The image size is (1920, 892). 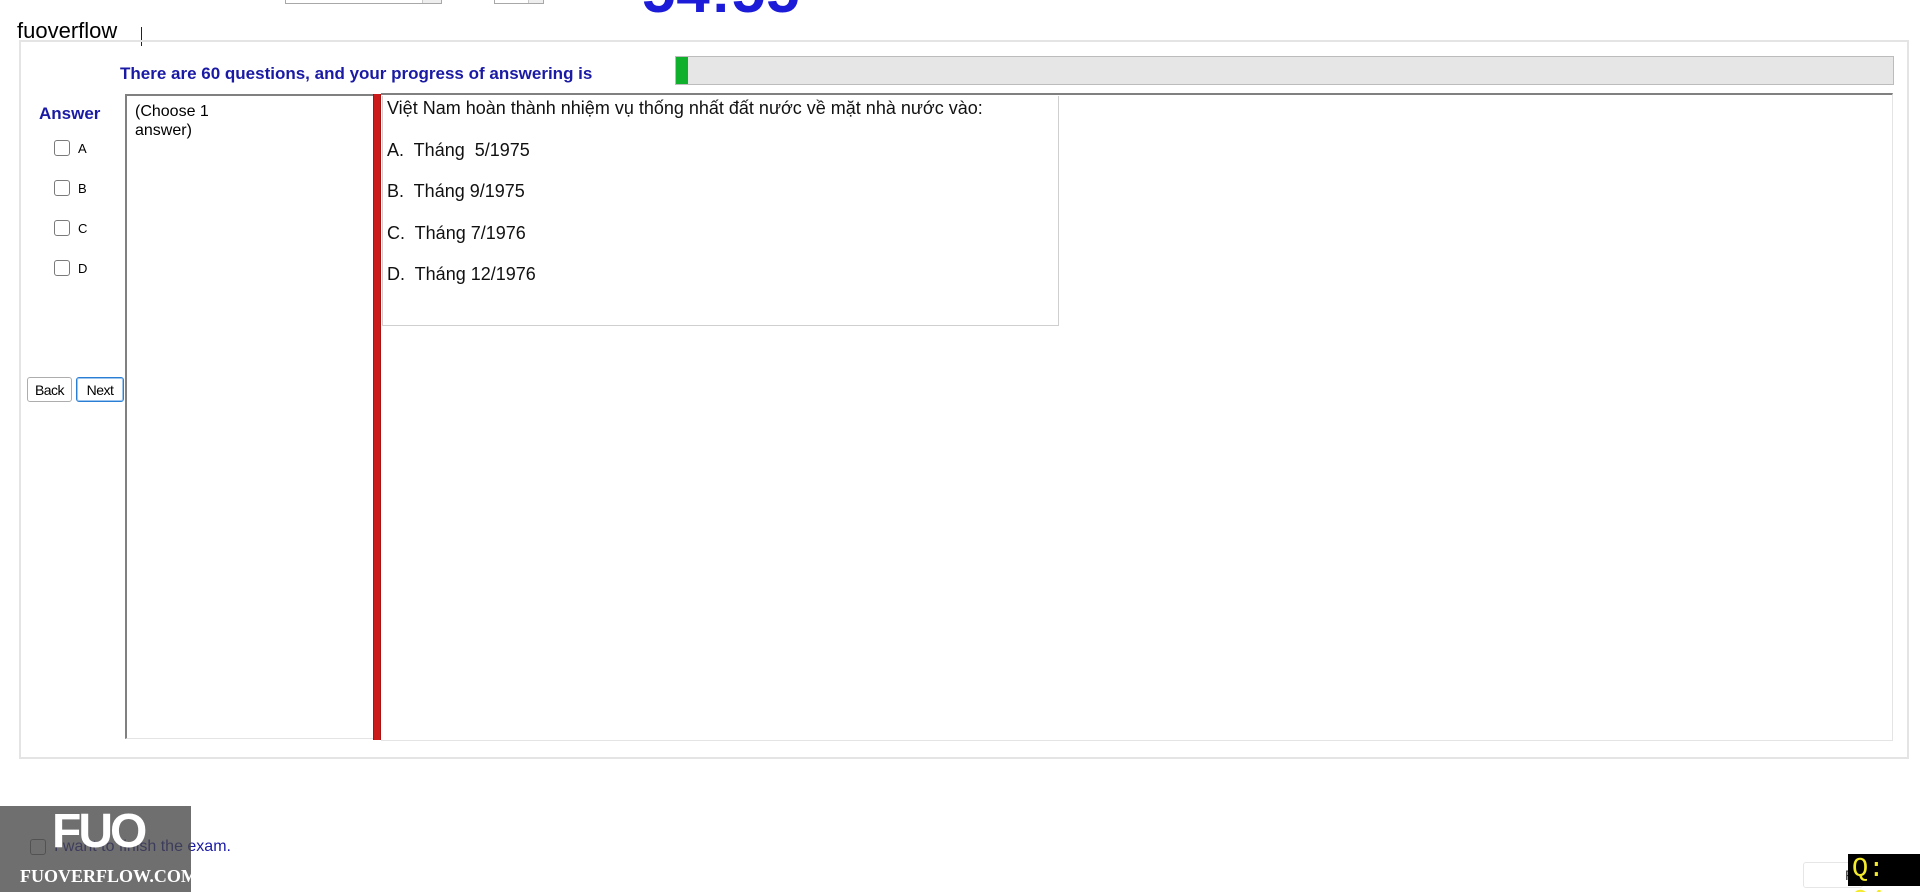 I want to click on answer-option-label: C, so click(x=83, y=228).